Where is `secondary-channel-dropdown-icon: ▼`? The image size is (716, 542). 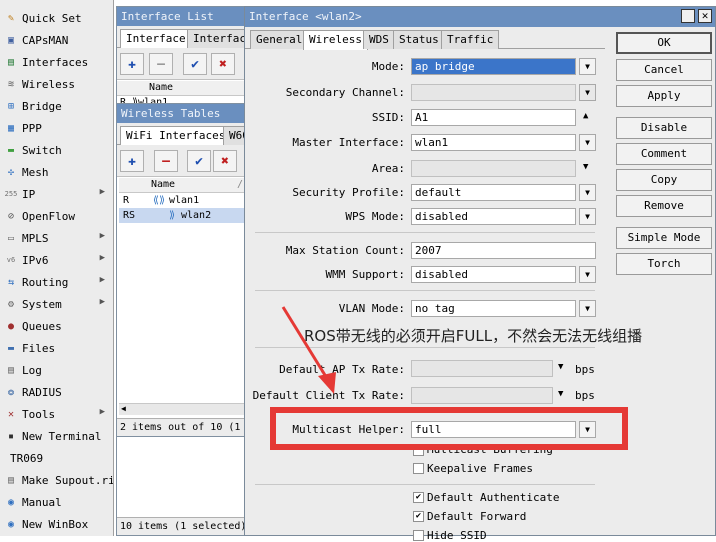 secondary-channel-dropdown-icon: ▼ is located at coordinates (587, 92).